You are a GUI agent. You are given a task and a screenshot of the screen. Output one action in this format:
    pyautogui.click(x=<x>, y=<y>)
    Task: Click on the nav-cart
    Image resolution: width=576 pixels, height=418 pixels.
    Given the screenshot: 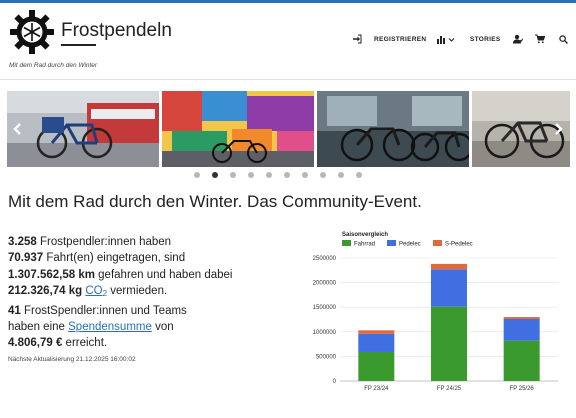 What is the action you would take?
    pyautogui.click(x=540, y=39)
    